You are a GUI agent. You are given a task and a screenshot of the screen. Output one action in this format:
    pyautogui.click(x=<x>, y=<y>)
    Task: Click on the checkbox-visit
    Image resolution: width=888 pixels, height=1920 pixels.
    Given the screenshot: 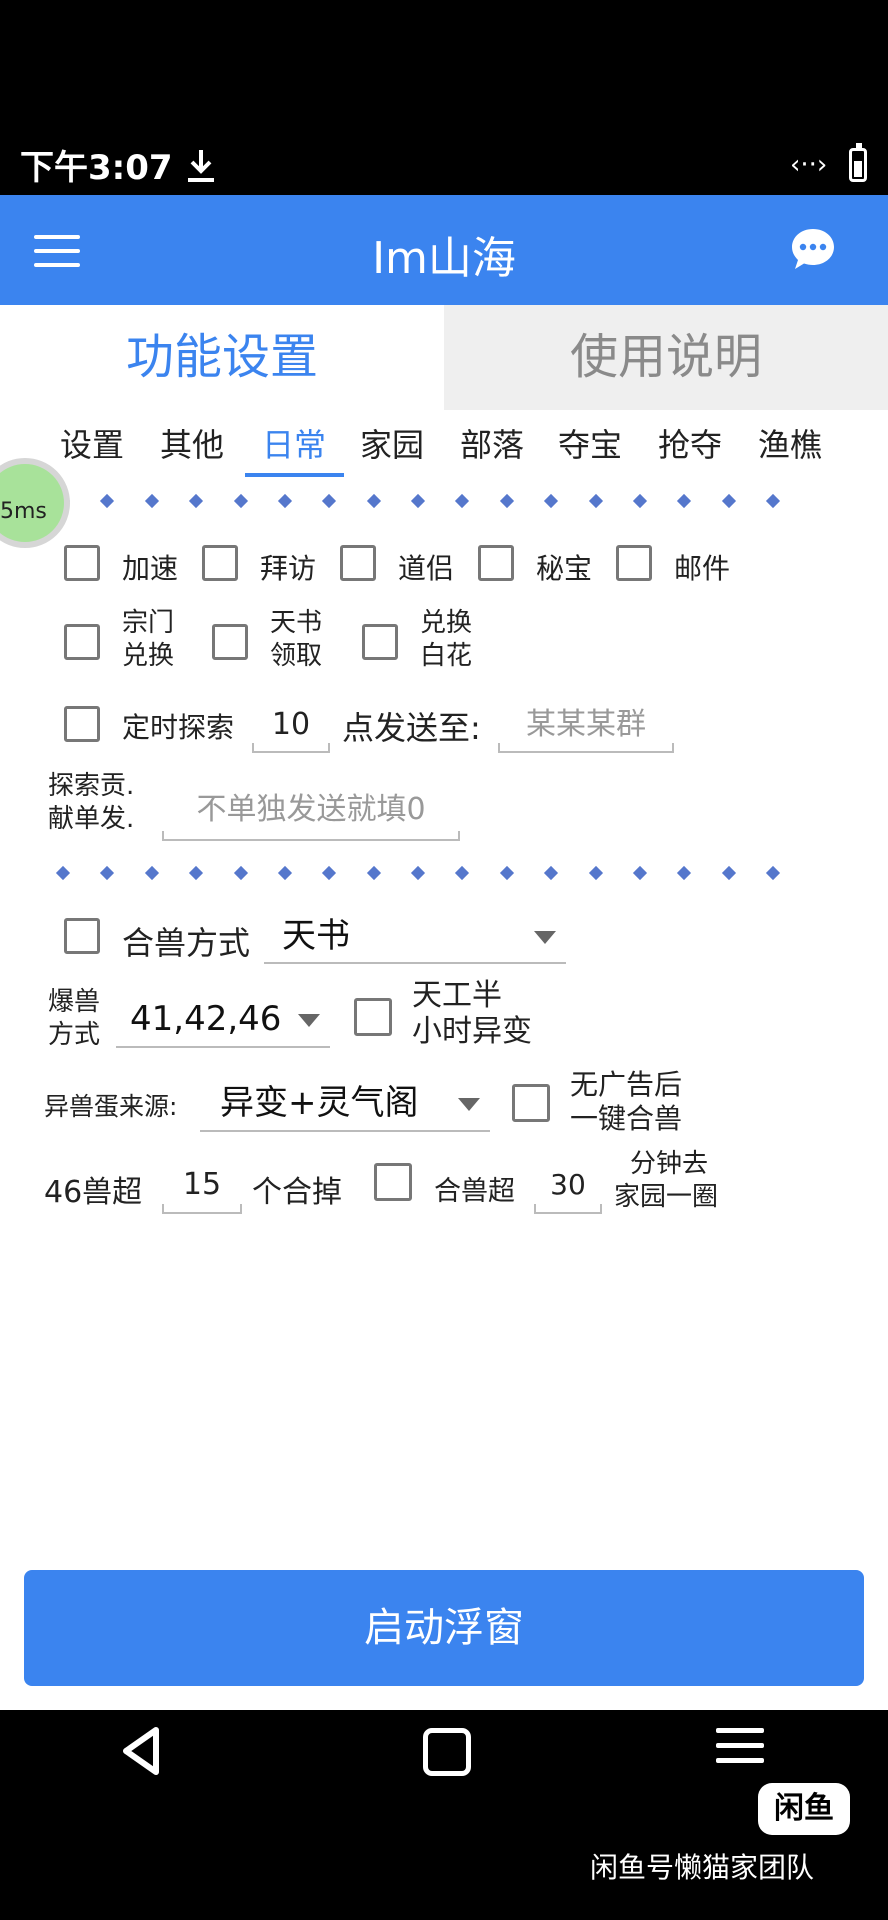 What is the action you would take?
    pyautogui.click(x=220, y=563)
    